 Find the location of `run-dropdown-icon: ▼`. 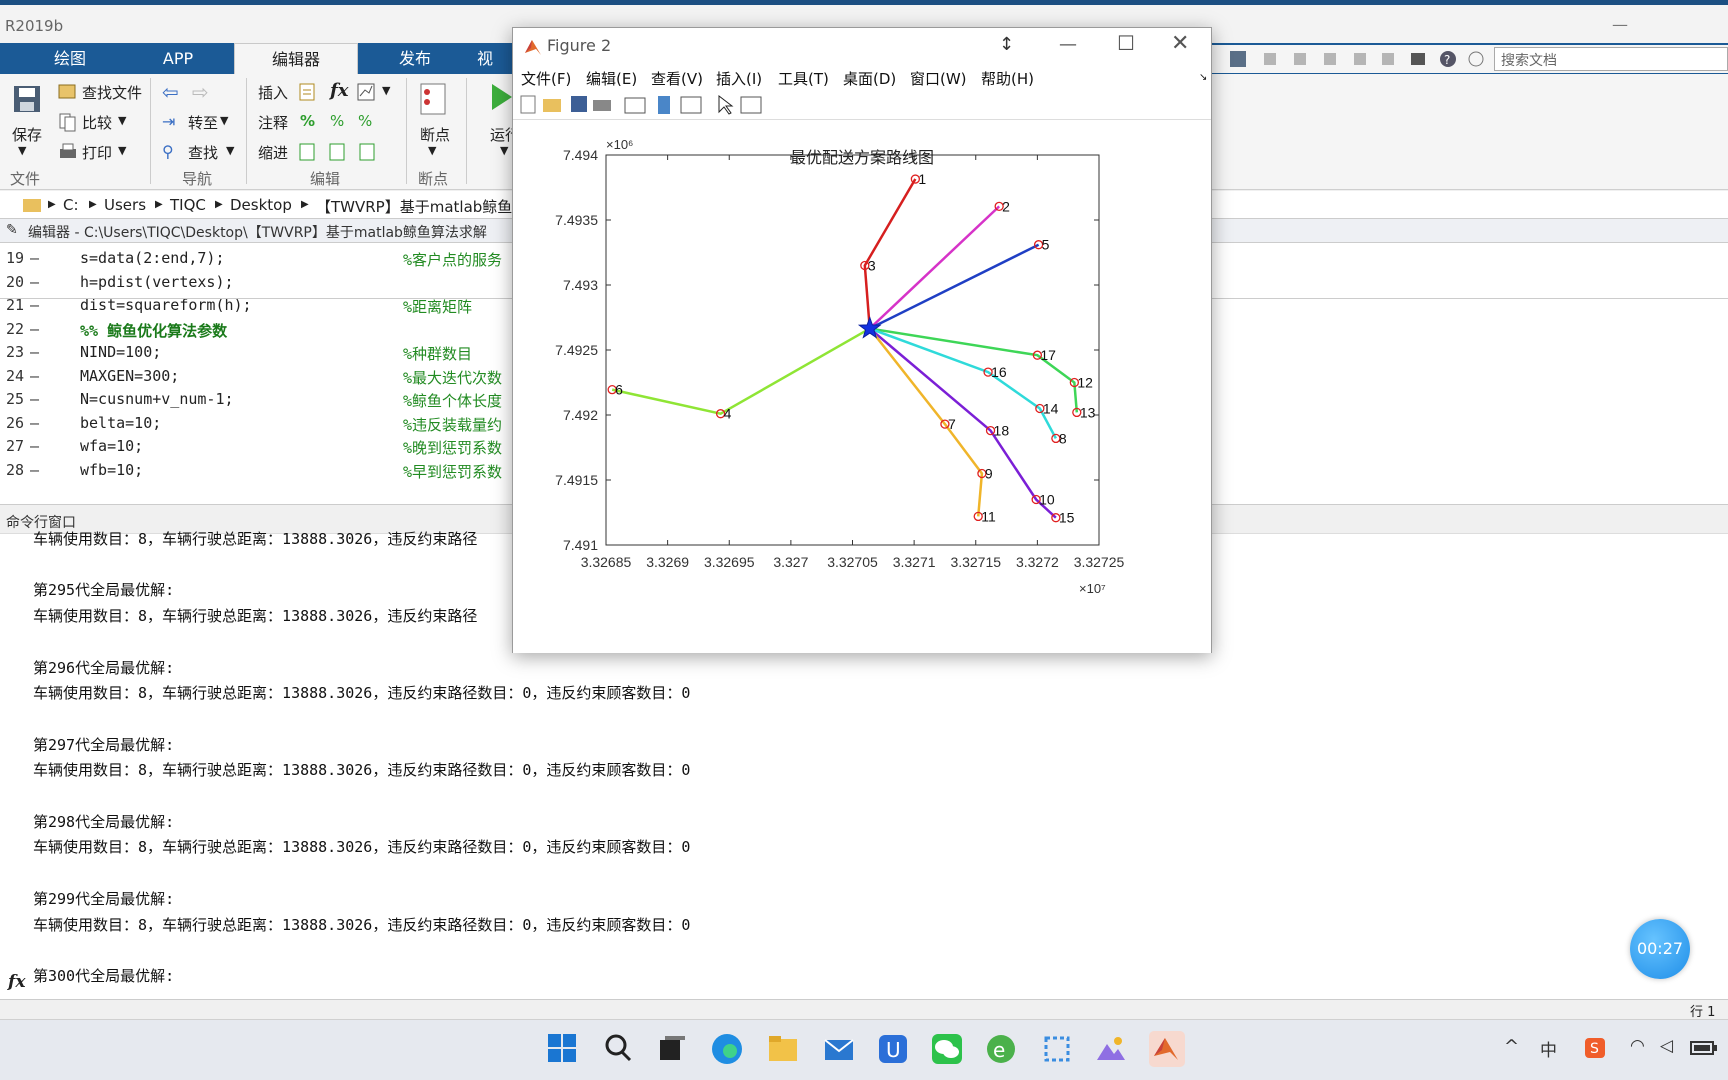

run-dropdown-icon: ▼ is located at coordinates (504, 150).